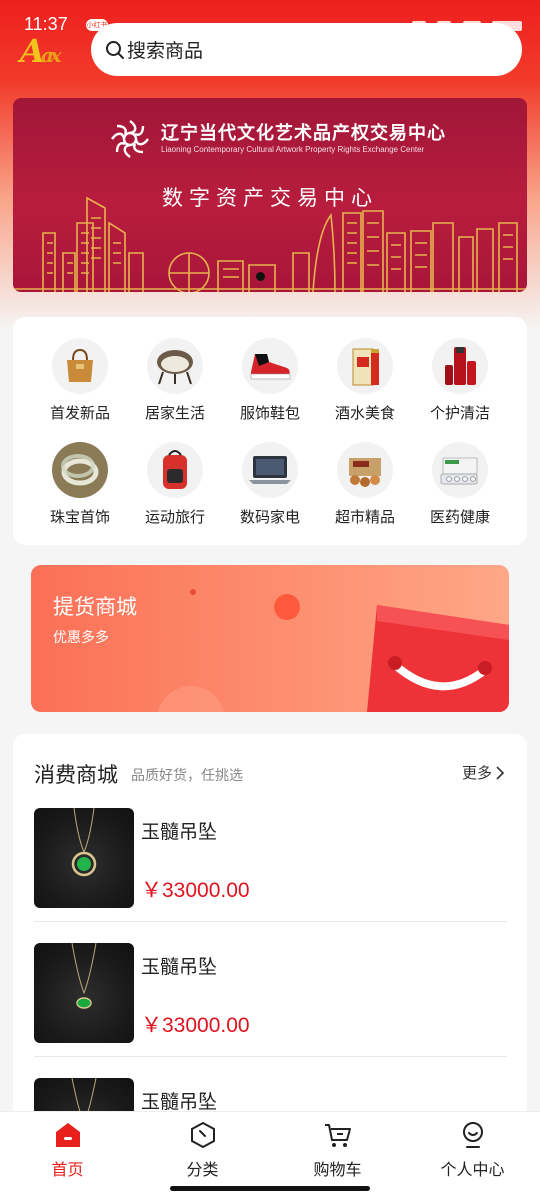 This screenshot has width=540, height=1200. What do you see at coordinates (76, 775) in the screenshot?
I see `section-title: 消费商城` at bounding box center [76, 775].